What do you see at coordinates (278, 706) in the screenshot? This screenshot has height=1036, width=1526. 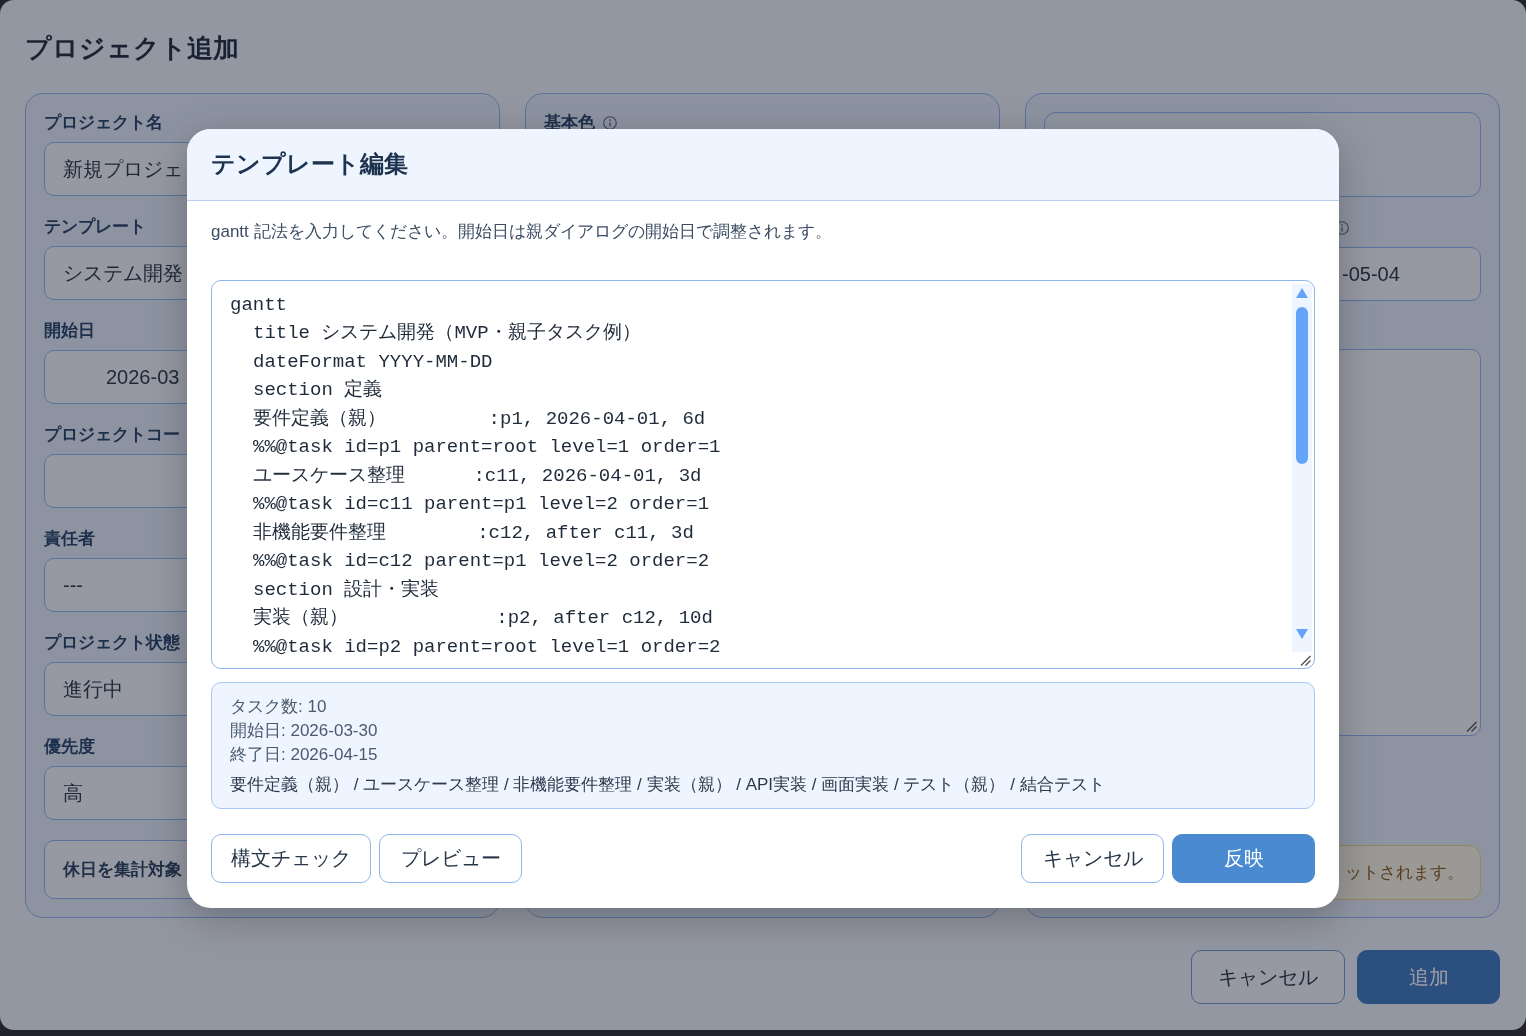 I see `summary-line: タスク数: 10` at bounding box center [278, 706].